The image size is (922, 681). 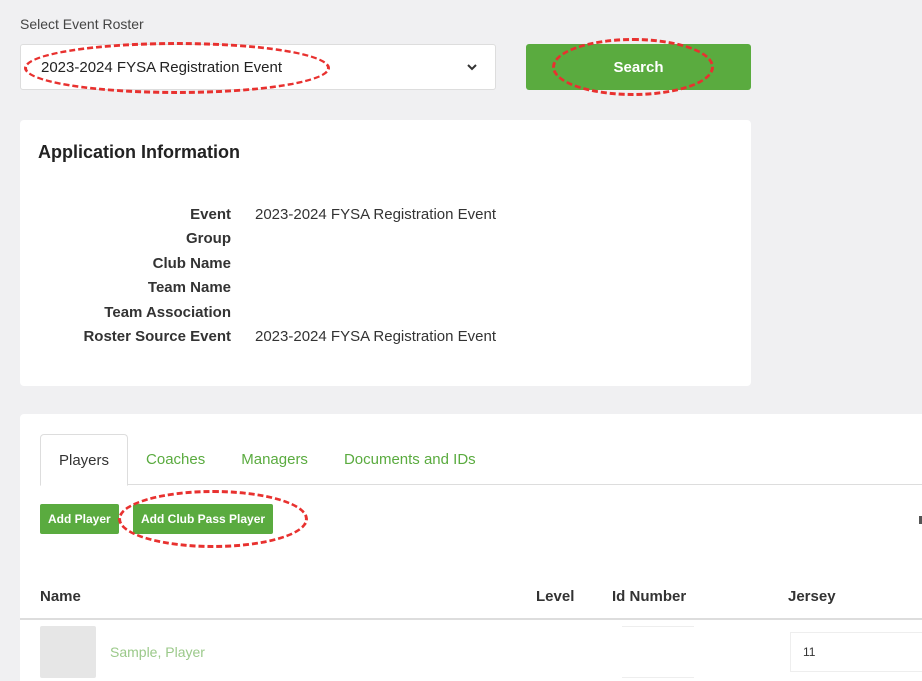 I want to click on info-key: Team Association, so click(x=167, y=312).